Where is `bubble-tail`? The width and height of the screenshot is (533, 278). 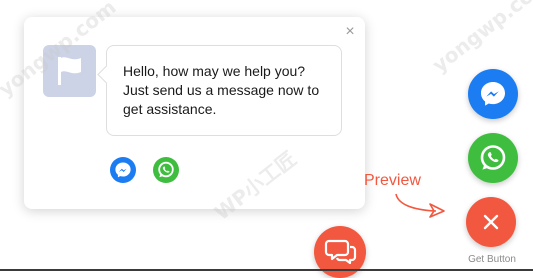
bubble-tail is located at coordinates (106, 74).